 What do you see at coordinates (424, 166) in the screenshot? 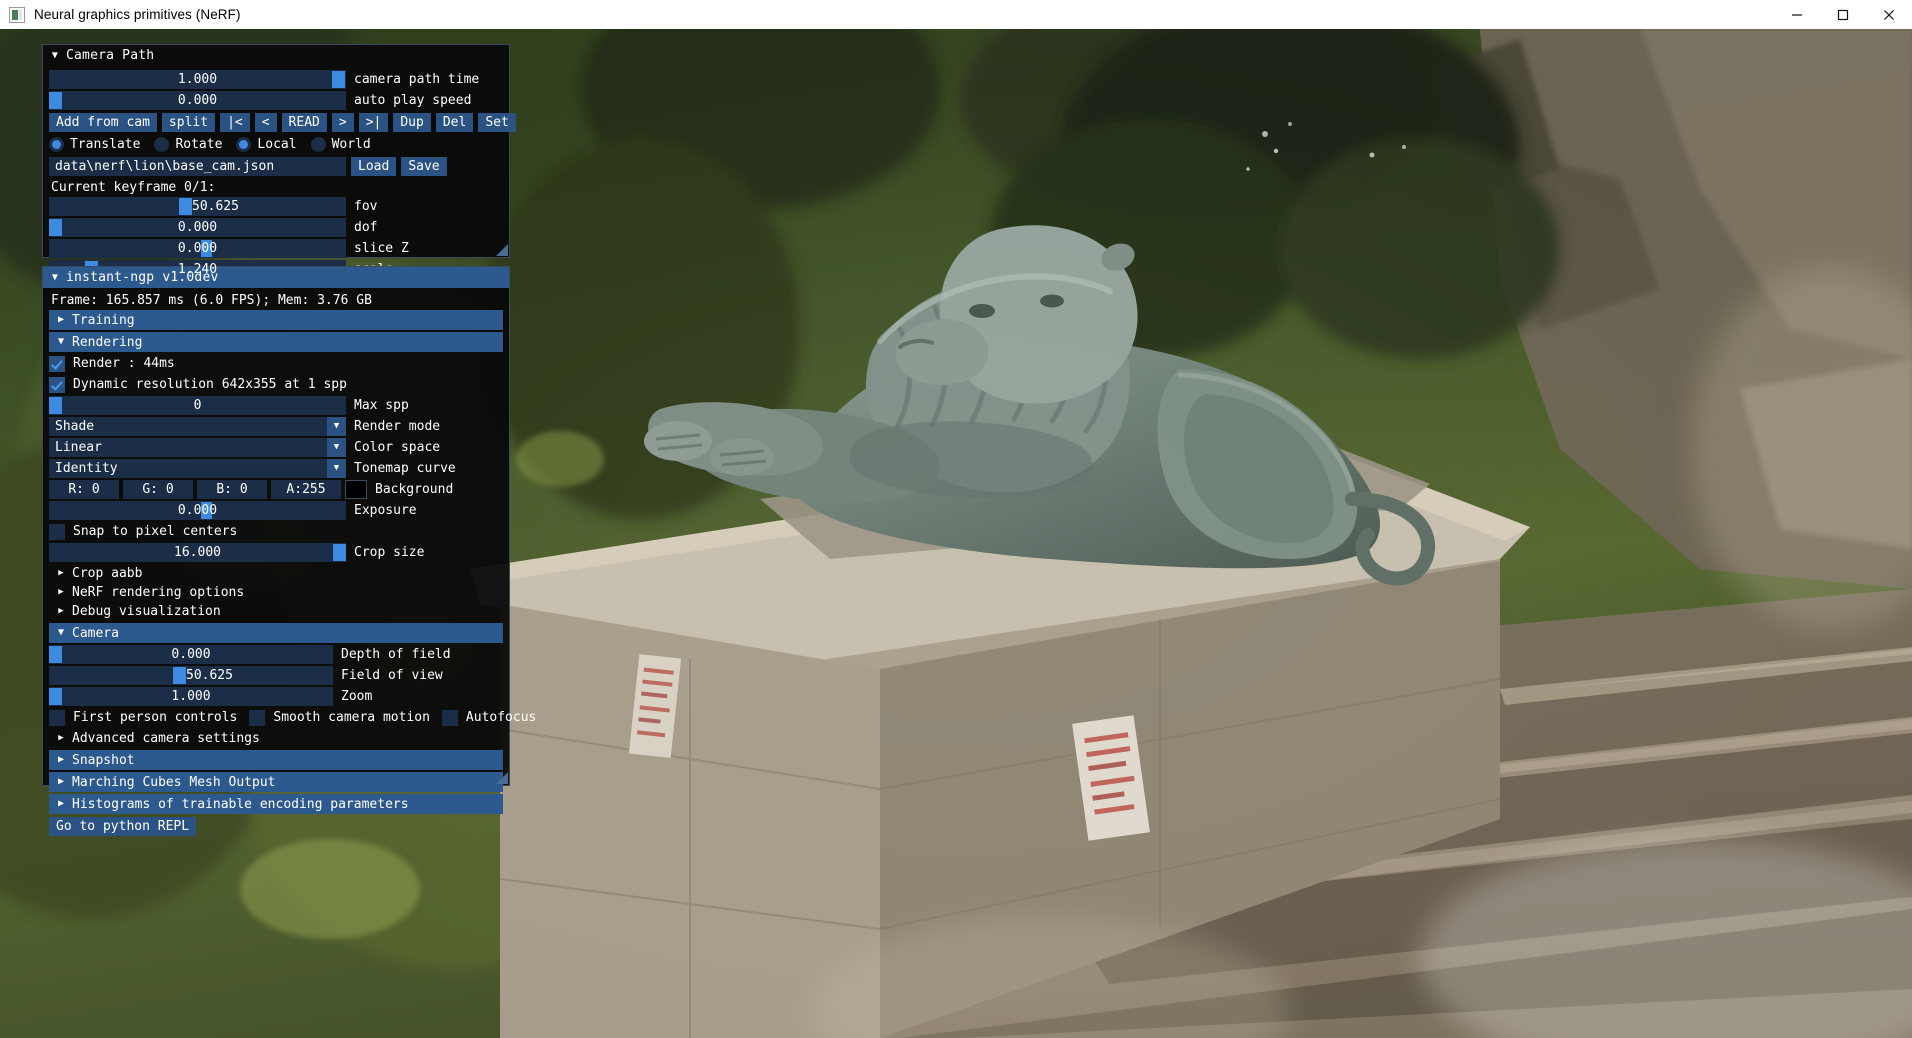
I see `save-button: Save` at bounding box center [424, 166].